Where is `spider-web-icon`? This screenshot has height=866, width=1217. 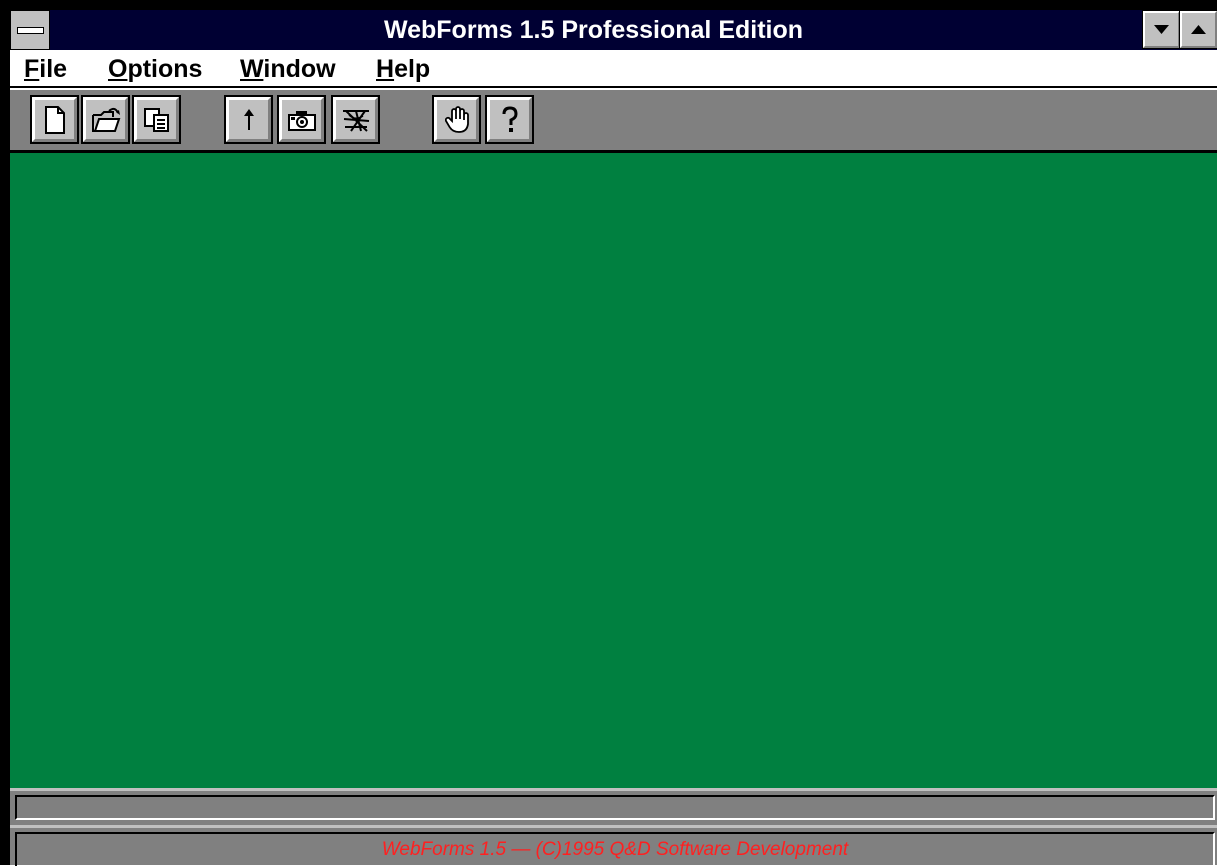 spider-web-icon is located at coordinates (355, 120).